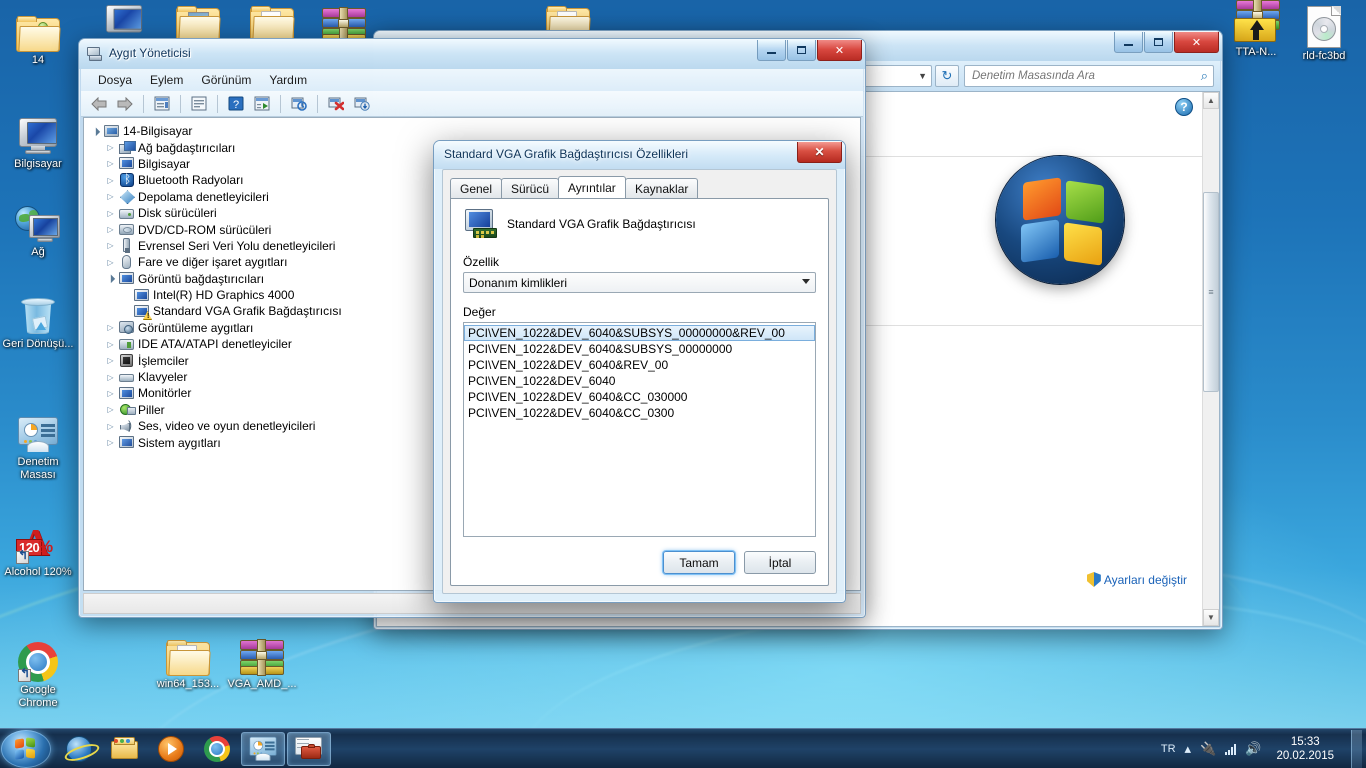  What do you see at coordinates (236, 104) in the screenshot?
I see `help-icon: ?` at bounding box center [236, 104].